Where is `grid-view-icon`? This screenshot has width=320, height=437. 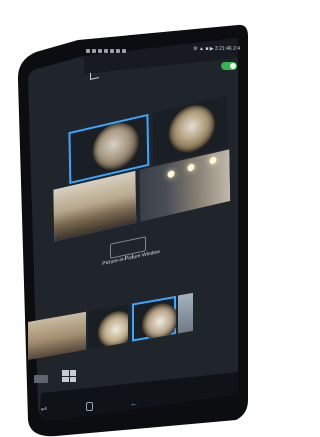 grid-view-icon is located at coordinates (69, 376).